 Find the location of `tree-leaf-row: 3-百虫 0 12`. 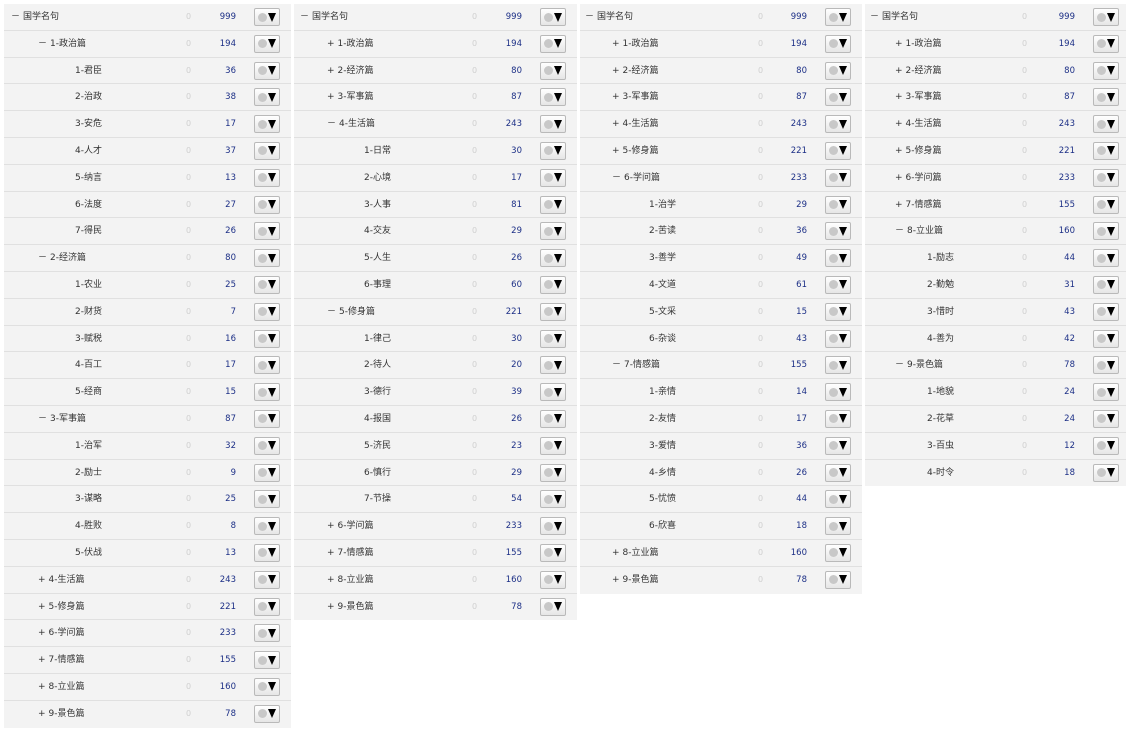

tree-leaf-row: 3-百虫 0 12 is located at coordinates (995, 446).